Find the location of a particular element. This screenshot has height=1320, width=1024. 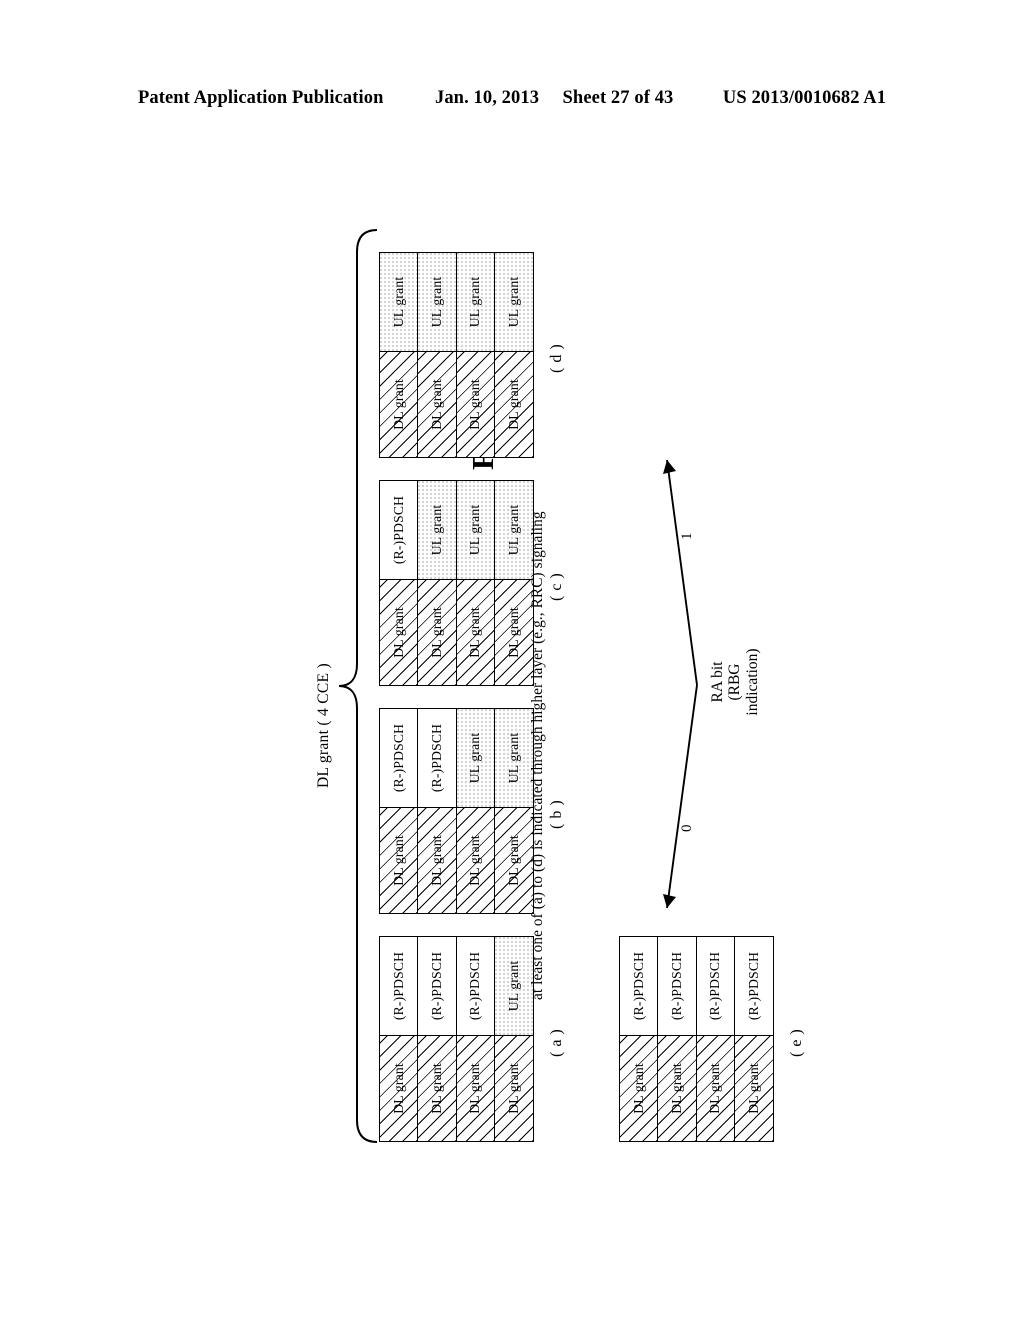

group-caption-d: ( d ) is located at coordinates (556, 358).